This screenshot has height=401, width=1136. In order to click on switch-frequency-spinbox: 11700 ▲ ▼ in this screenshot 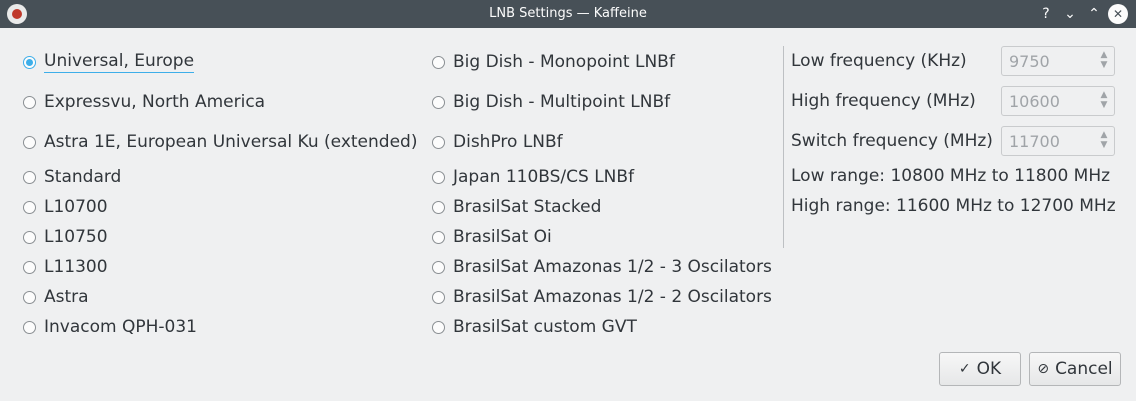, I will do `click(1058, 141)`.